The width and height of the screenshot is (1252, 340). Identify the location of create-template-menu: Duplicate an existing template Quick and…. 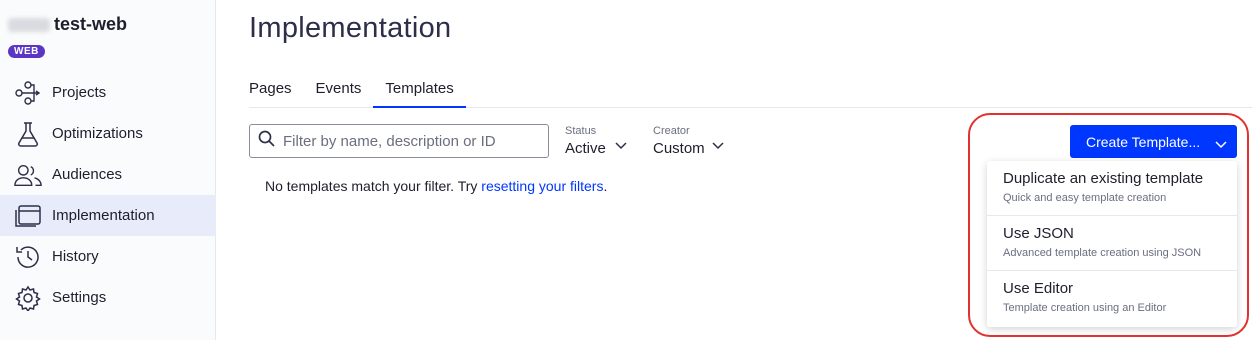
(1112, 244).